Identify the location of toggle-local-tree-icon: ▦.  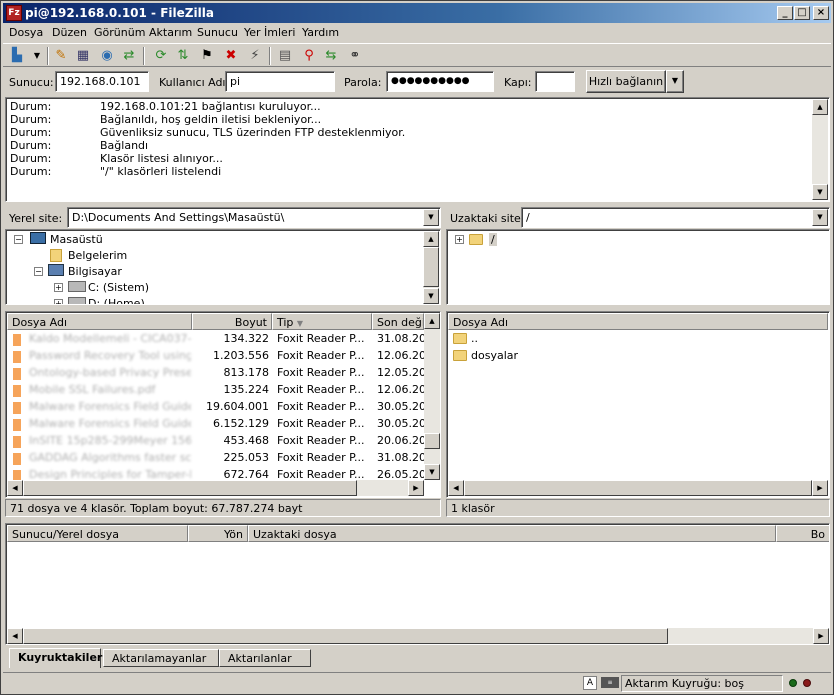
(83, 56).